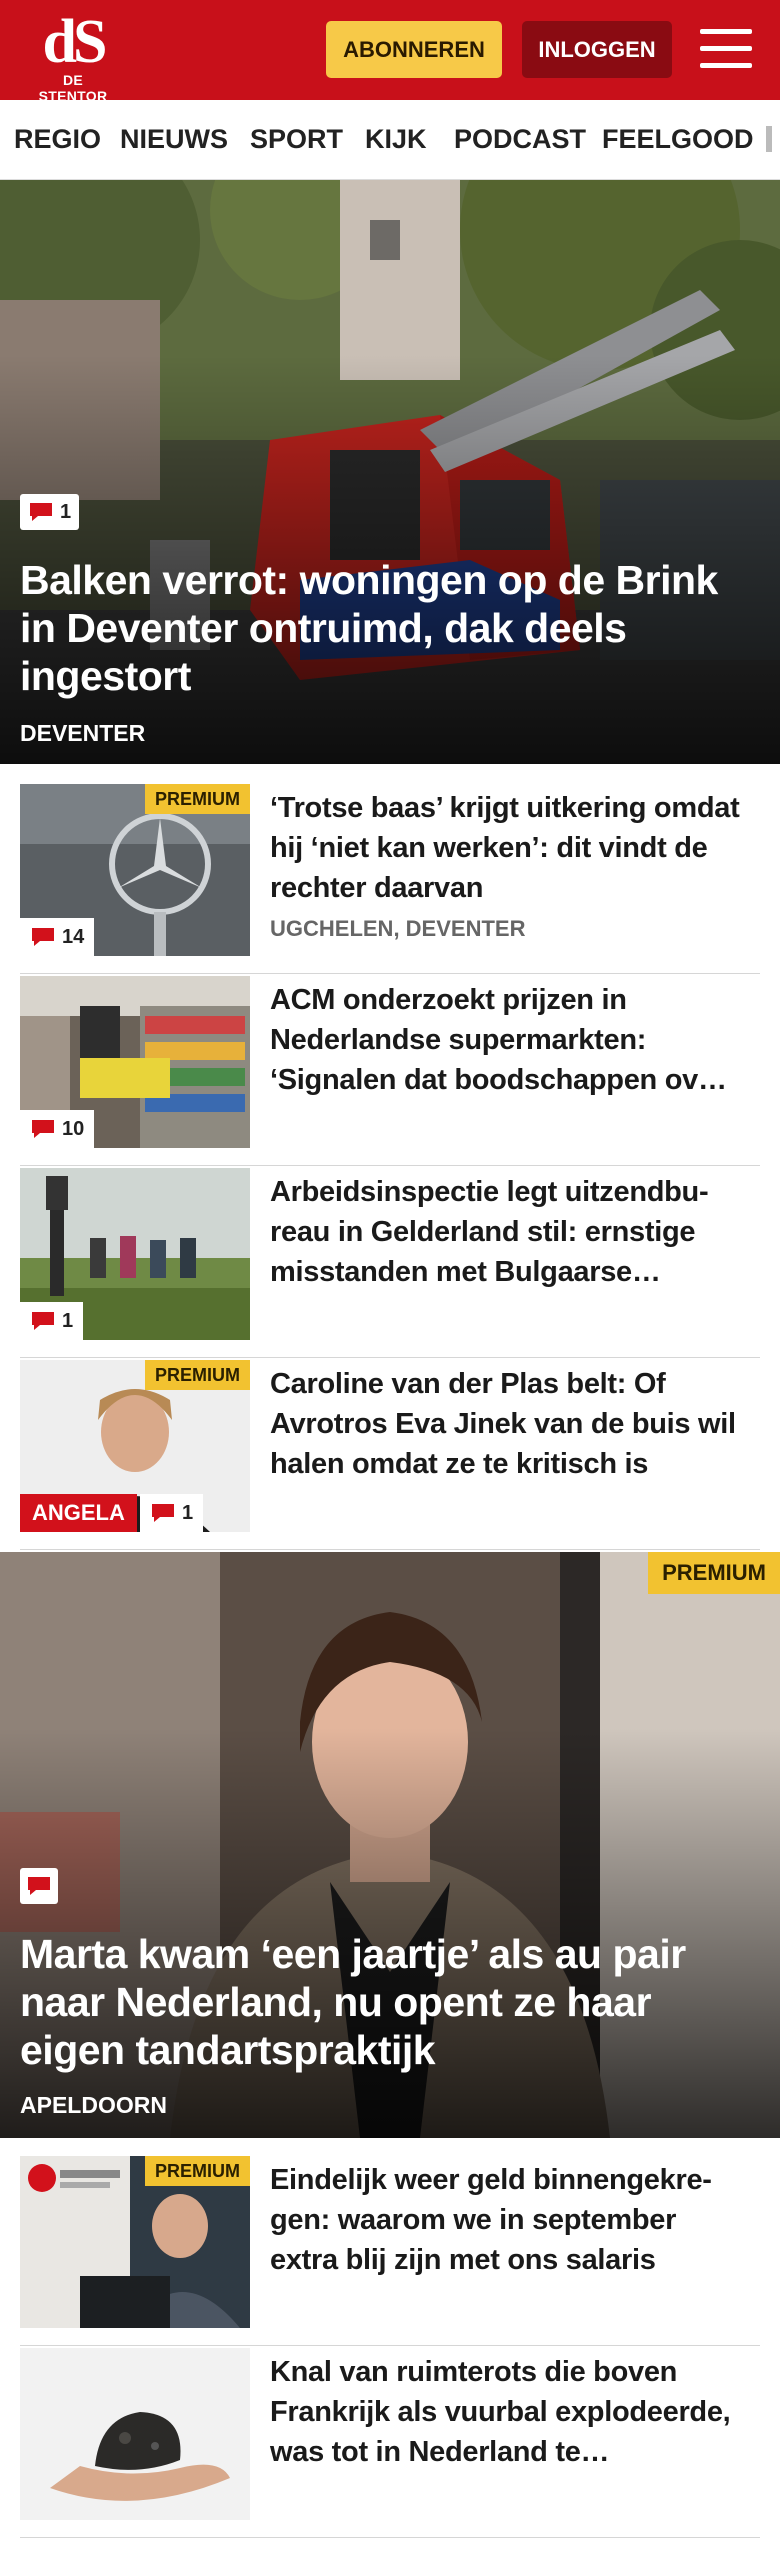 Image resolution: width=780 pixels, height=2560 pixels. Describe the element at coordinates (414, 49) in the screenshot. I see `subscribe-button: ABONNEREN` at that location.